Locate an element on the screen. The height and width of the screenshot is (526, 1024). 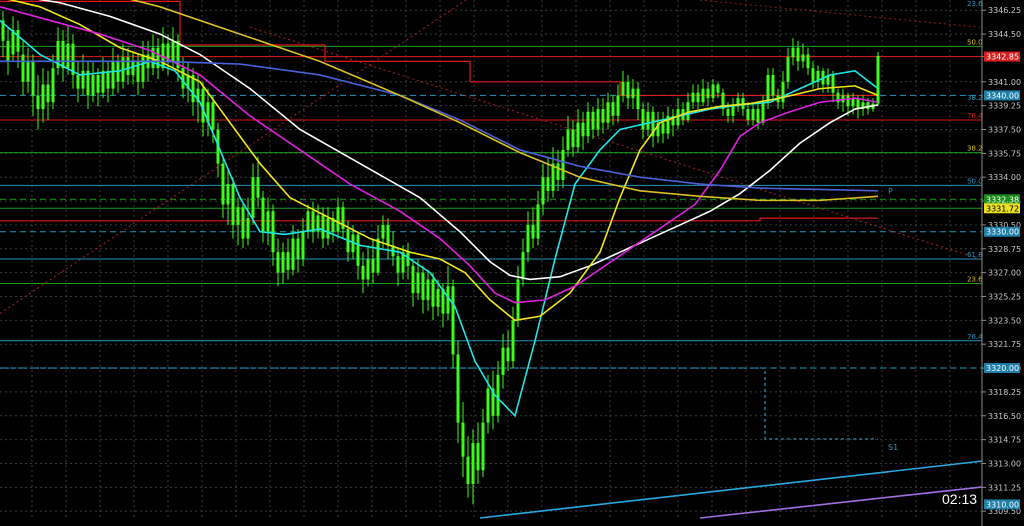
axis-tick-label: 3321.75 is located at coordinates (1004, 344).